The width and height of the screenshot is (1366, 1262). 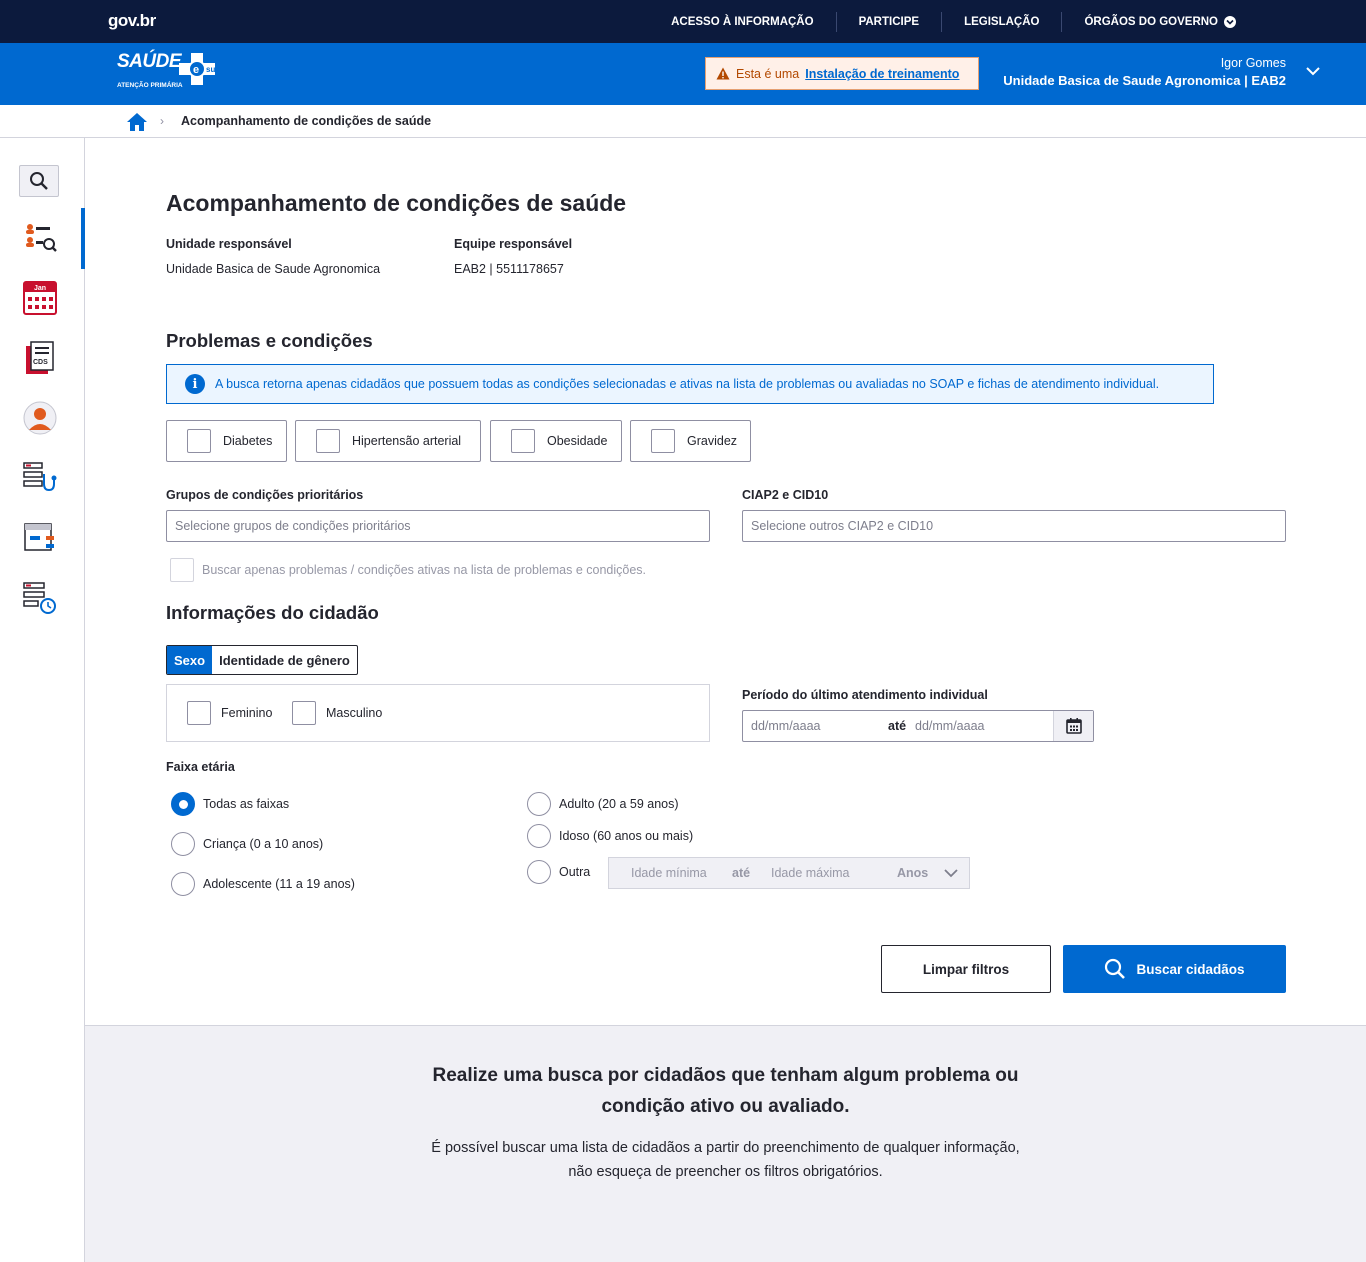 I want to click on citizen-heading: Informações do cidadão, so click(x=272, y=612).